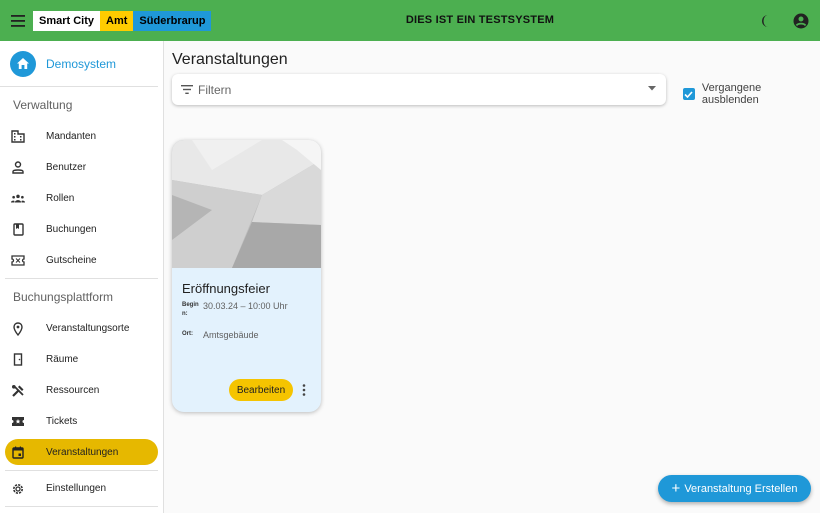  Describe the element at coordinates (187, 334) in the screenshot. I see `event-place-label: Ort:` at that location.